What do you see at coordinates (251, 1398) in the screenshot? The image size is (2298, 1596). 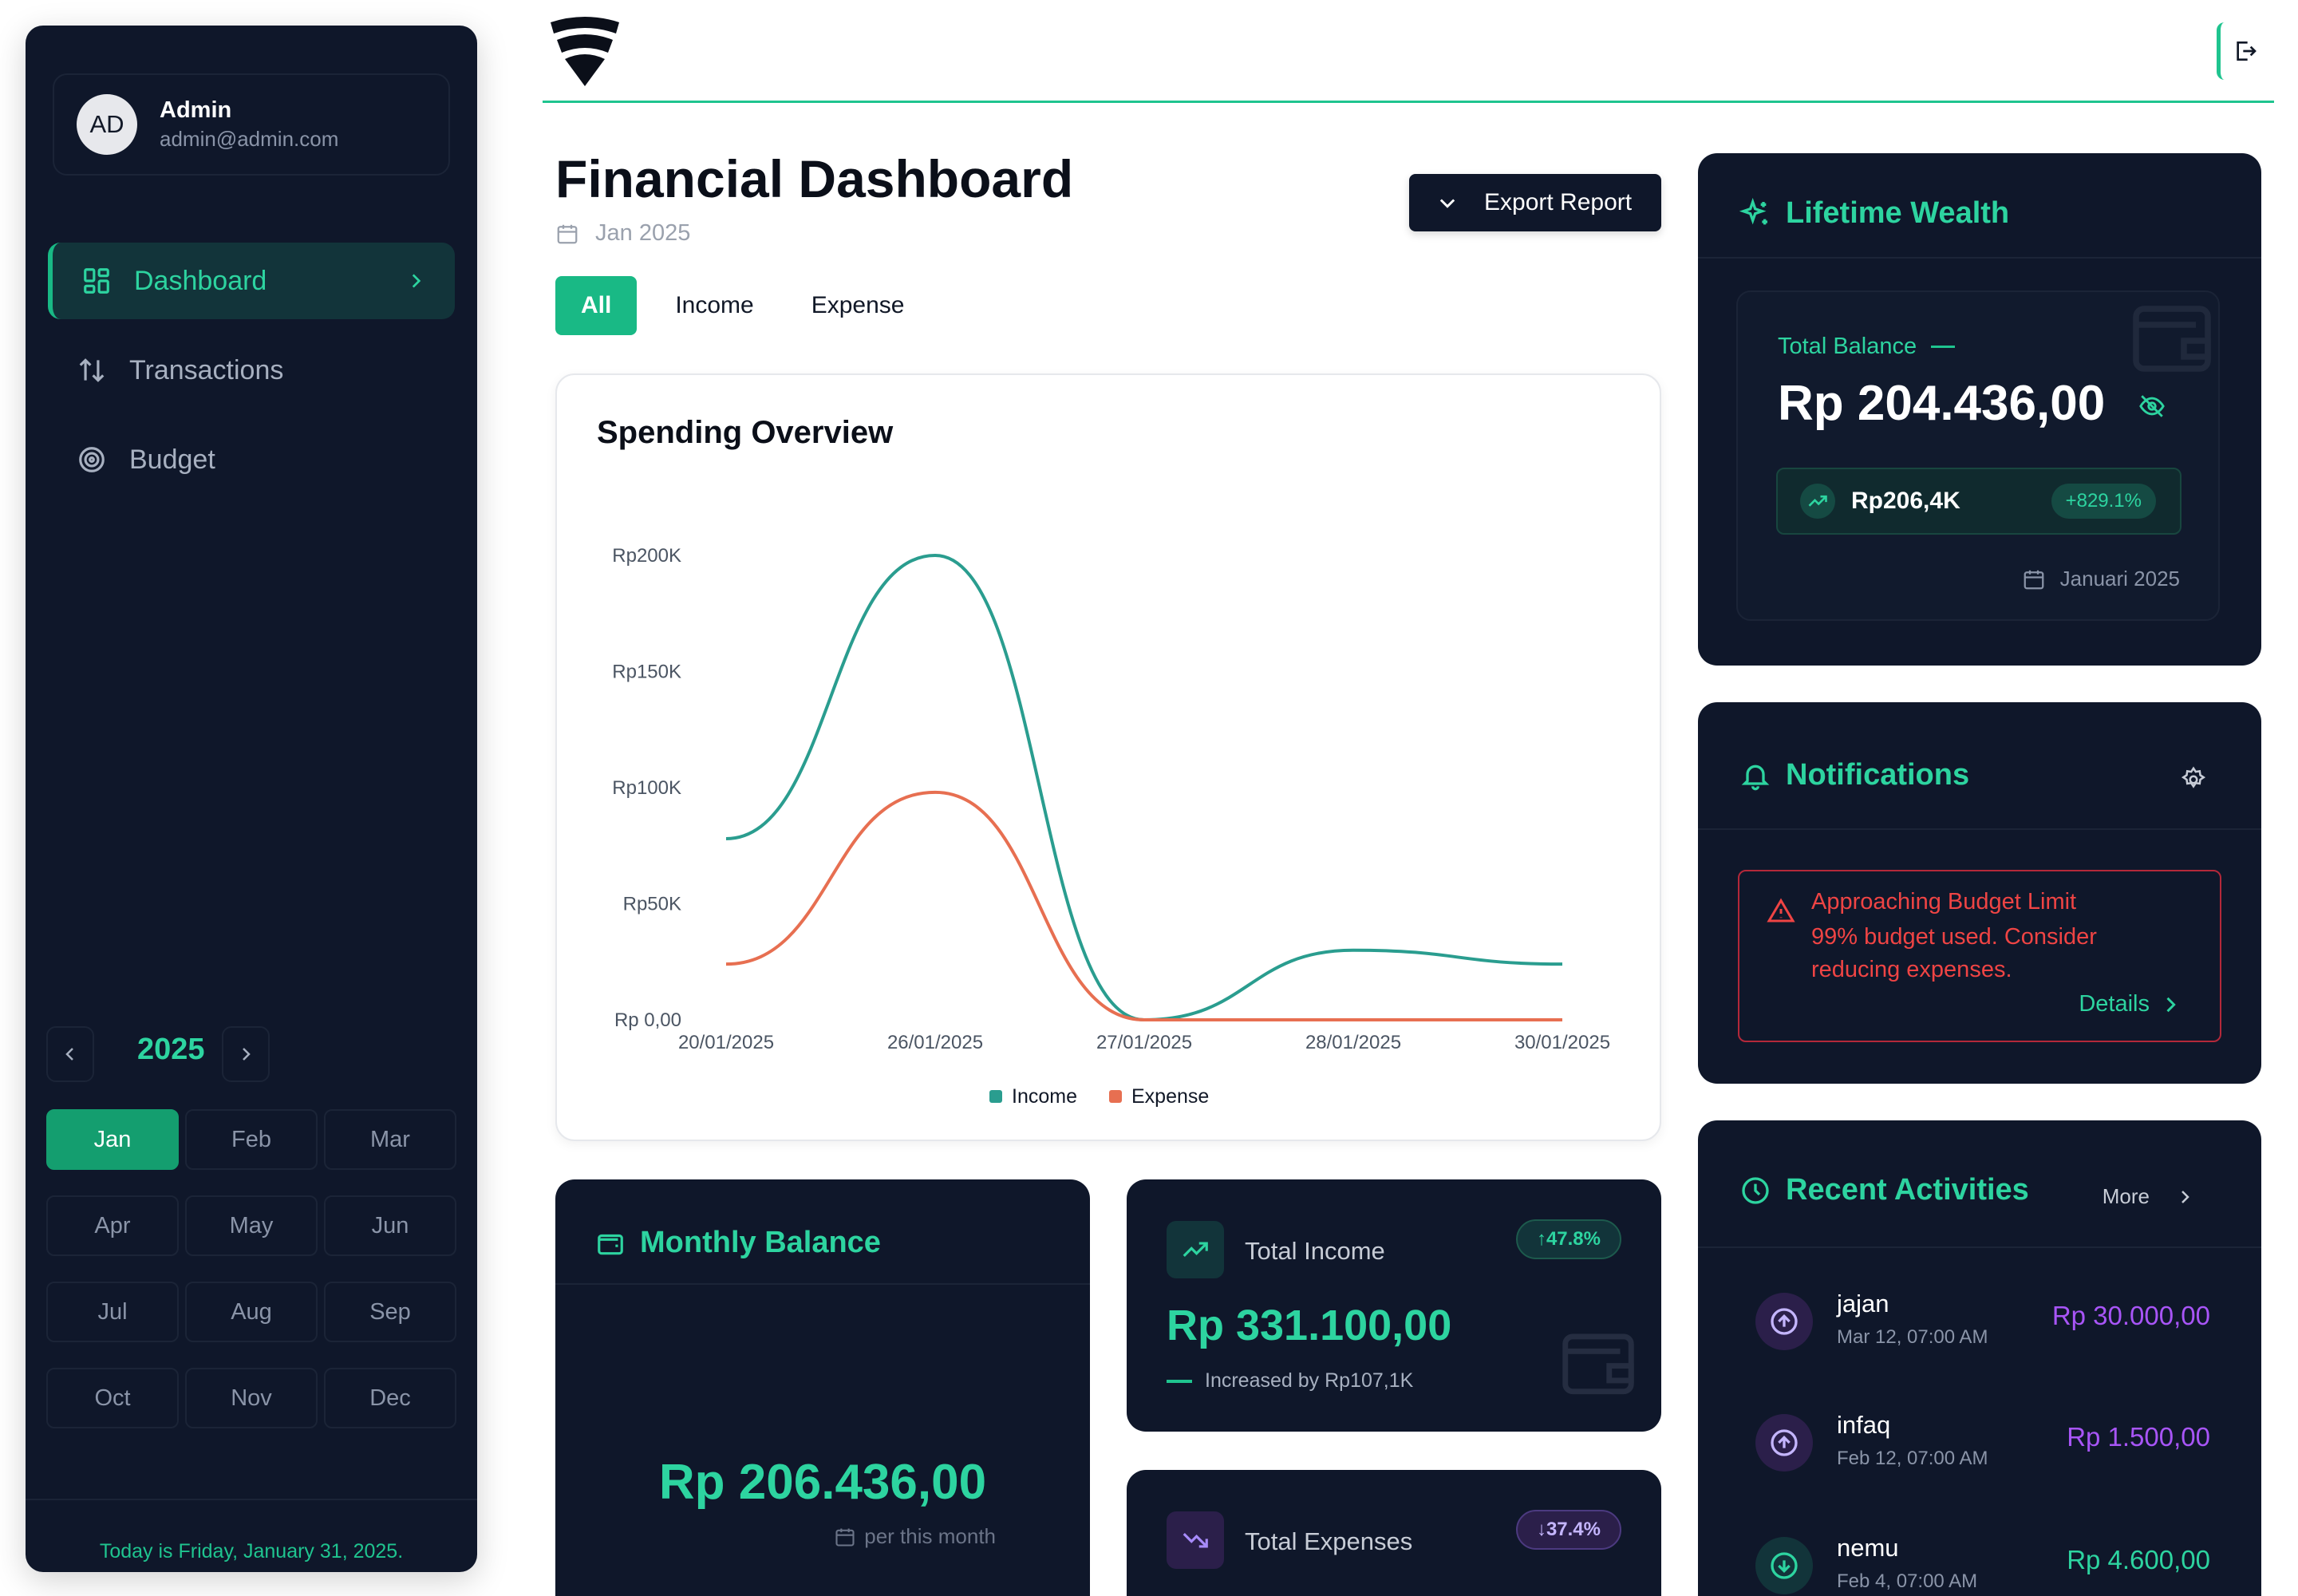 I see `month-nov: Nov` at bounding box center [251, 1398].